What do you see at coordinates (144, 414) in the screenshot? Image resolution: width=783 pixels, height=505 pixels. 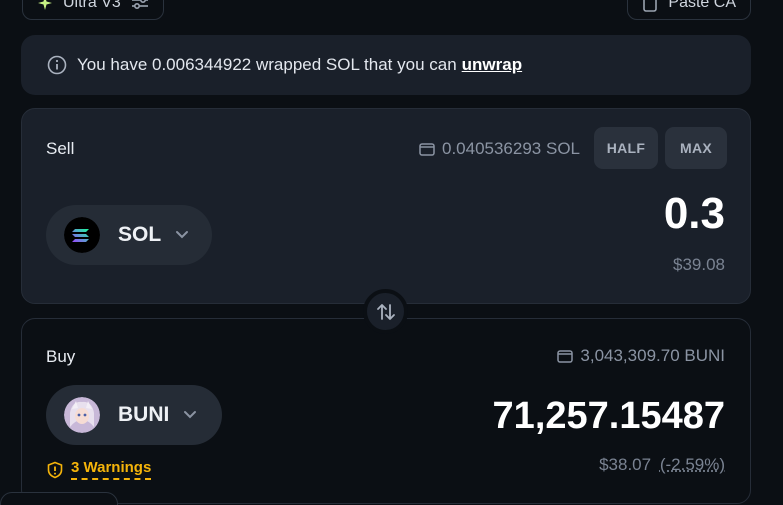 I see `buy-token-symbol: BUNI` at bounding box center [144, 414].